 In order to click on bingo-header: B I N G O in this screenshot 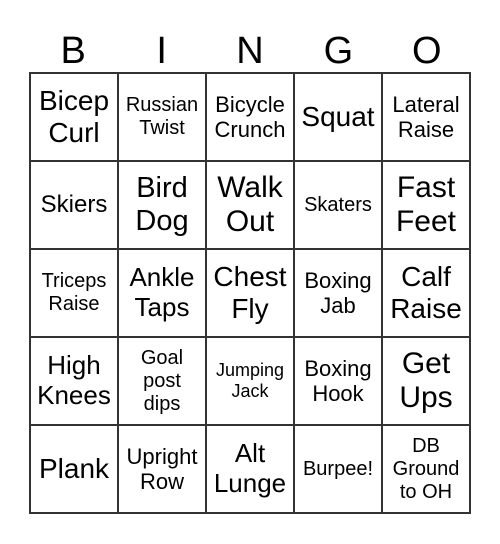, I will do `click(250, 51)`.